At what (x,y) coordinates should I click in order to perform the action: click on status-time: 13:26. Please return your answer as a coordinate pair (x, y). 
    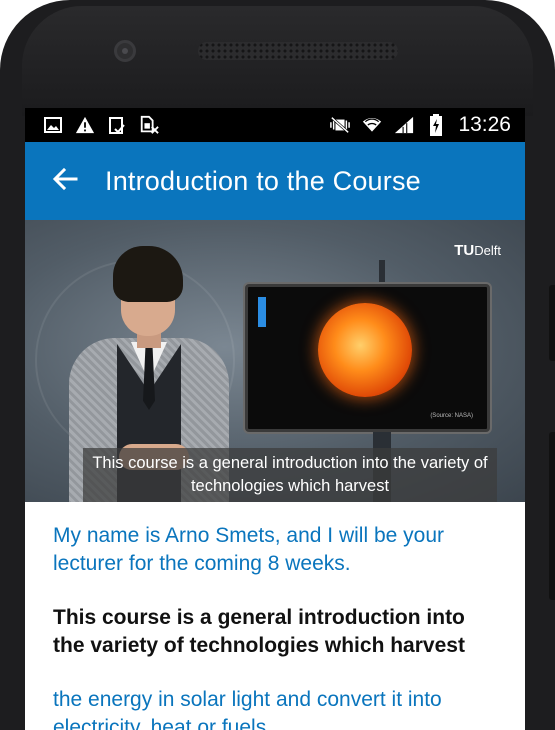
    Looking at the image, I should click on (484, 124).